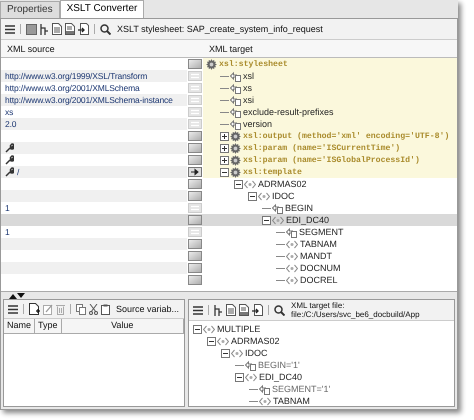 The height and width of the screenshot is (420, 474). What do you see at coordinates (31, 29) in the screenshot?
I see `square-icon` at bounding box center [31, 29].